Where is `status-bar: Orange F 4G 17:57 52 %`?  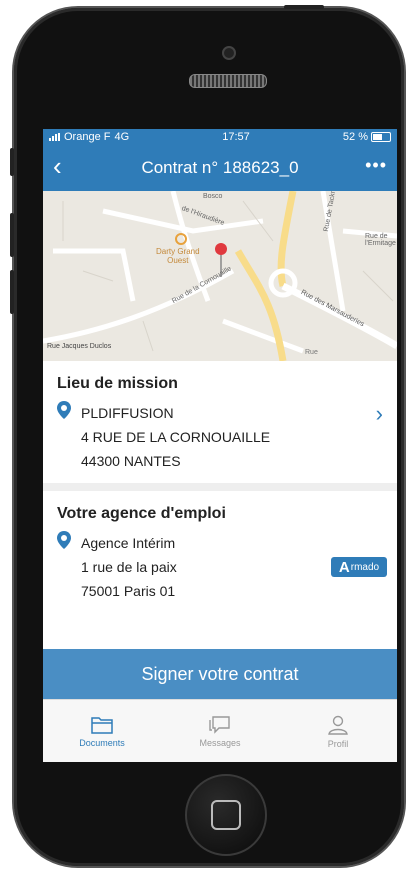 status-bar: Orange F 4G 17:57 52 % is located at coordinates (220, 137).